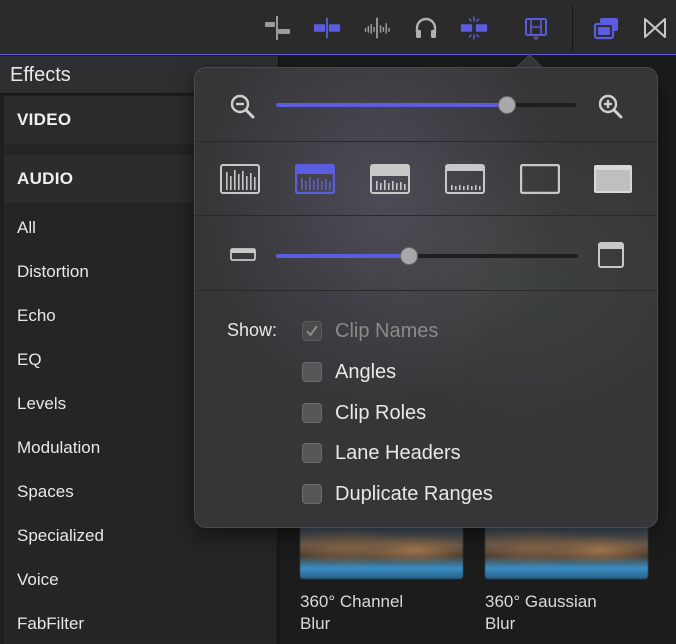 The height and width of the screenshot is (644, 676). I want to click on audio-skimming-icon, so click(377, 28).